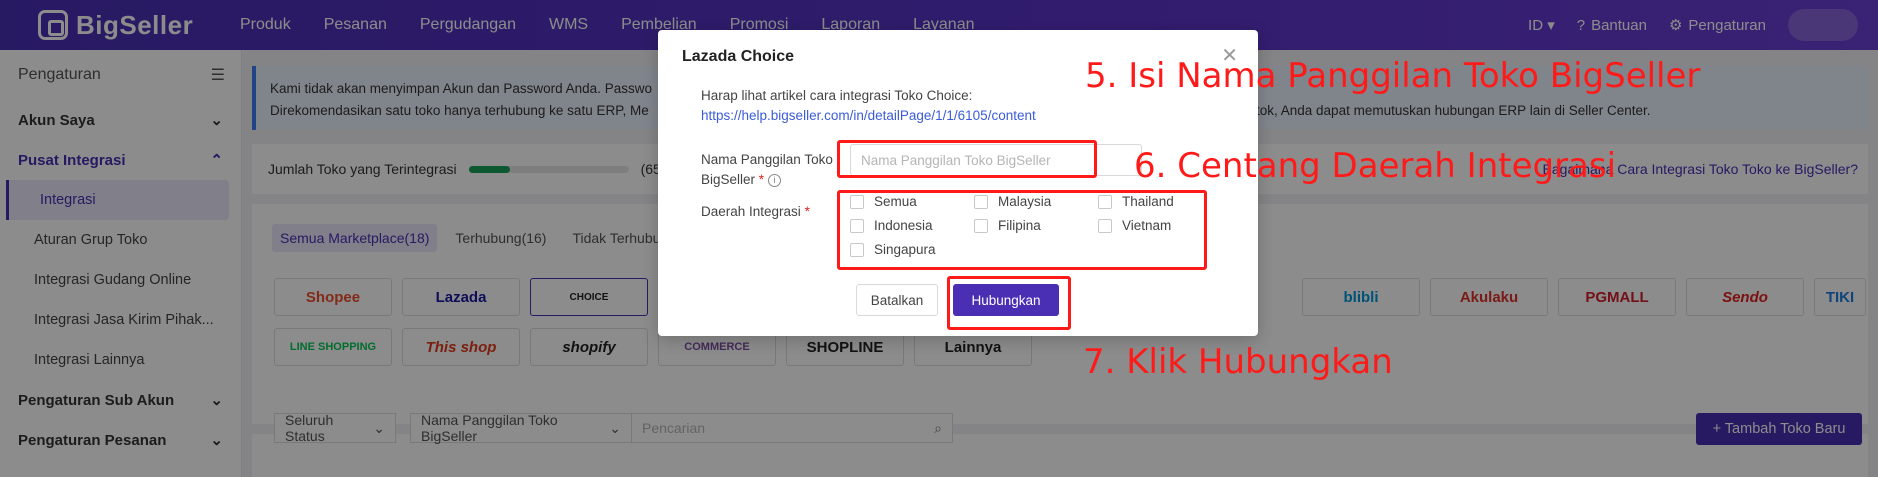  What do you see at coordinates (1238, 362) in the screenshot?
I see `annotation-step-7: 7. Klik Hubungkan` at bounding box center [1238, 362].